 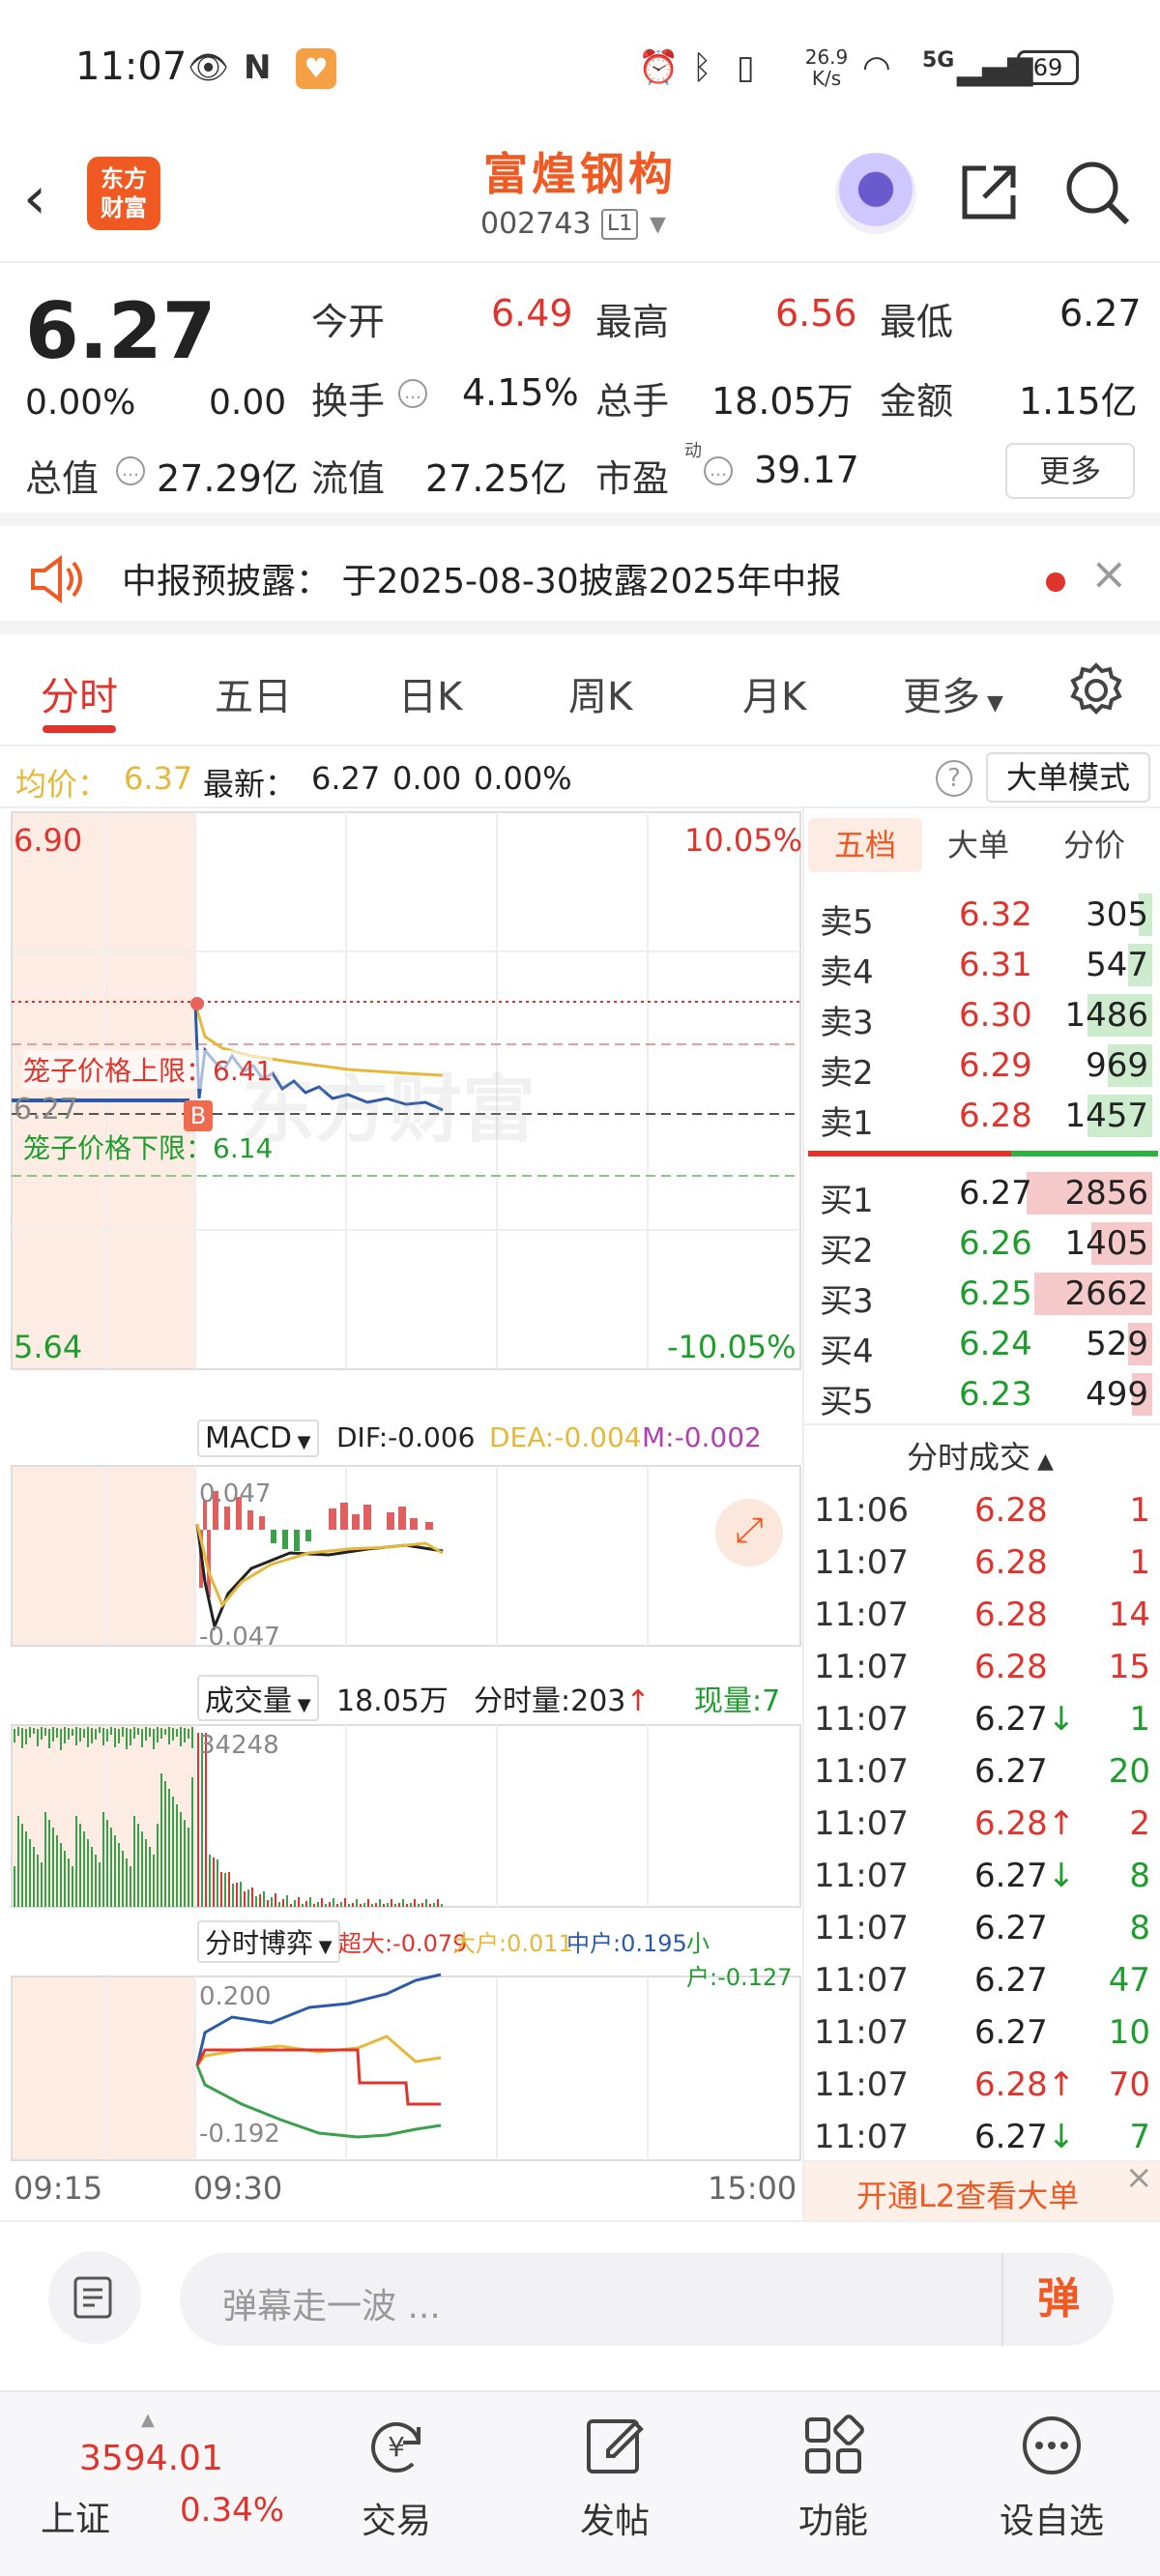 I want to click on macd-selector: MACD ▼, so click(x=258, y=1438).